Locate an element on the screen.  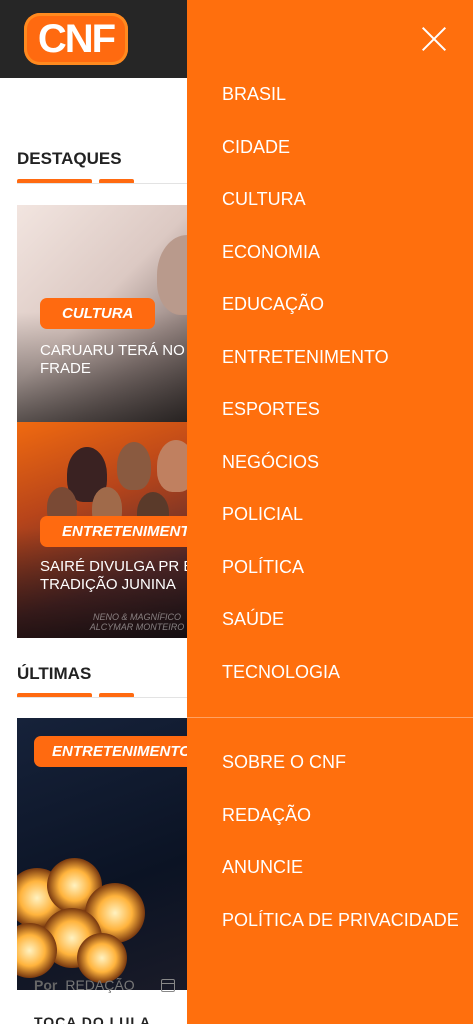
category-tag: CULTURA is located at coordinates (98, 313).